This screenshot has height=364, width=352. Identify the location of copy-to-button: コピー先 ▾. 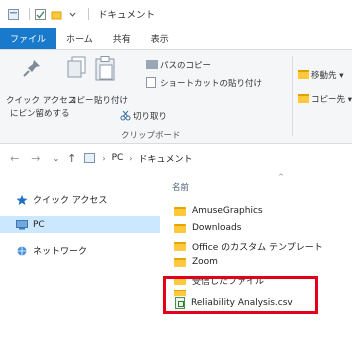
(331, 99).